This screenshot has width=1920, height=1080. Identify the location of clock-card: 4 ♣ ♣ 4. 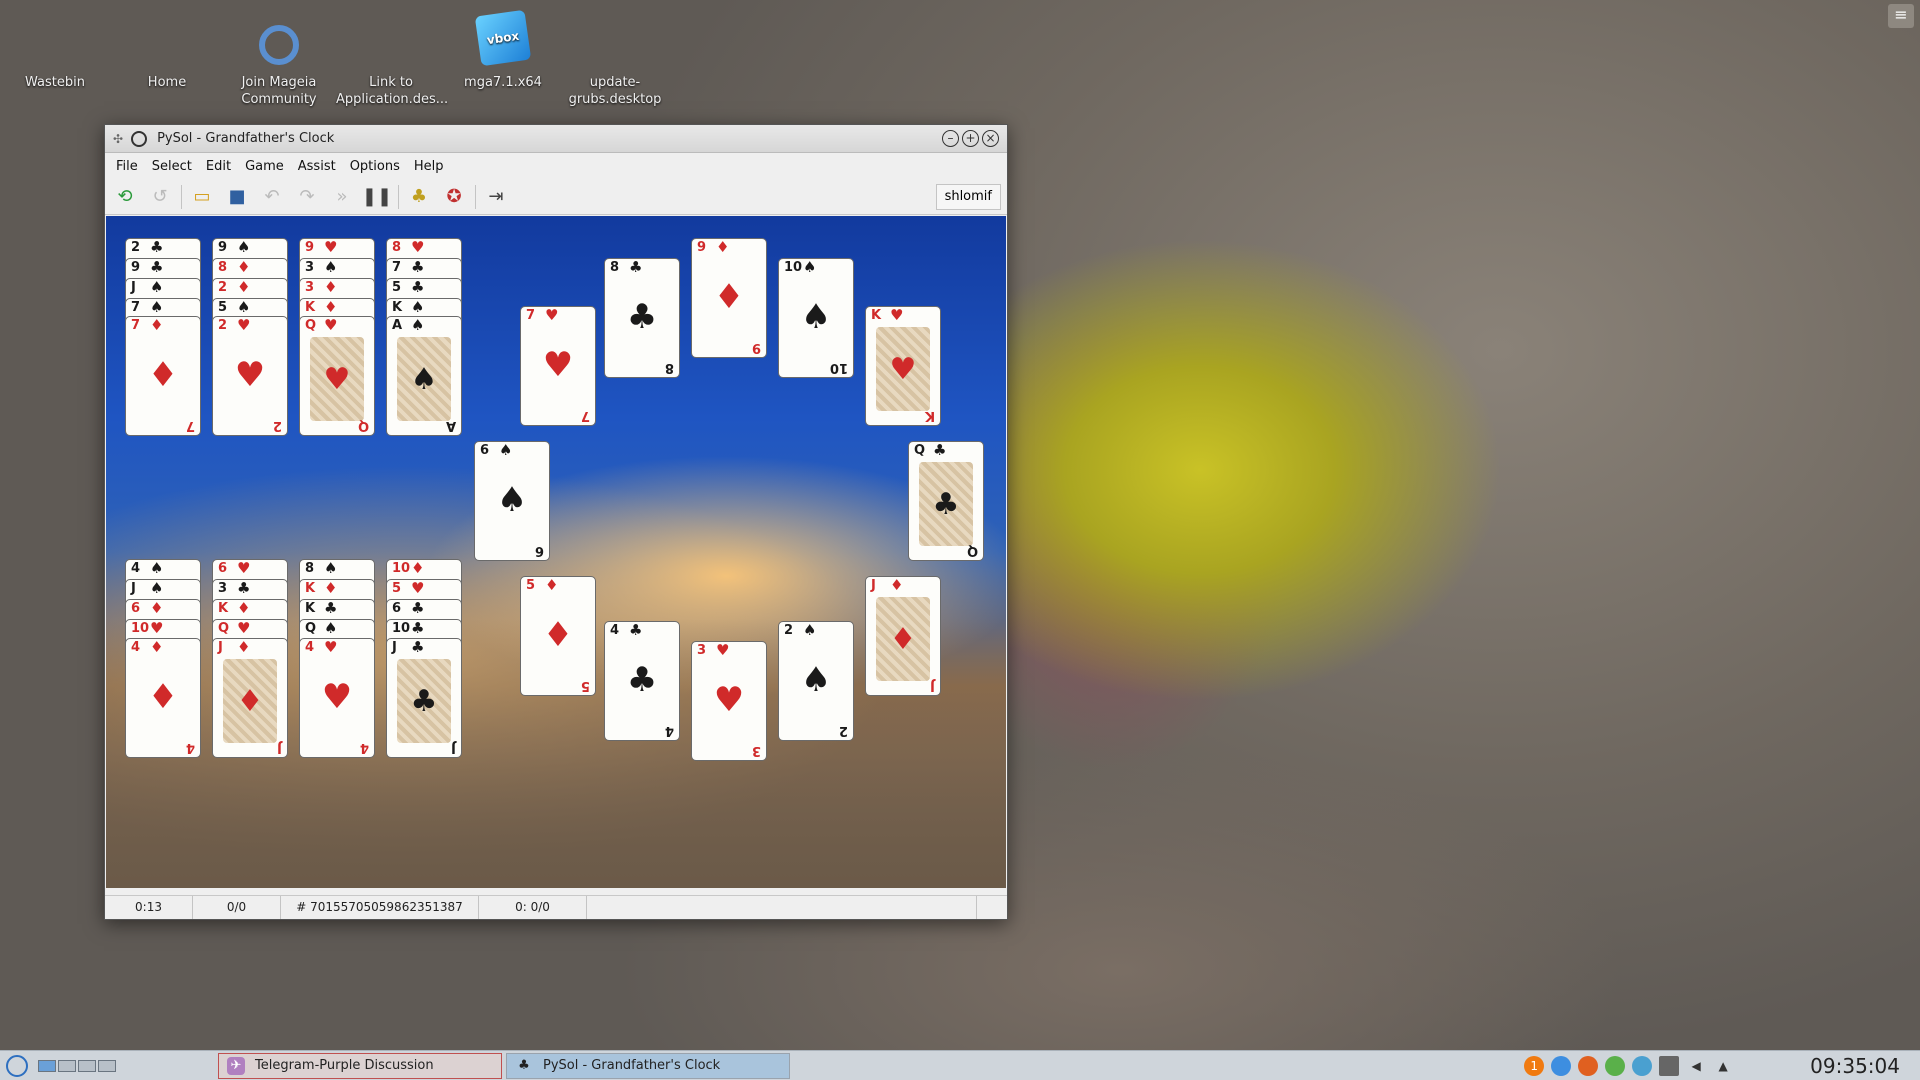
(642, 681).